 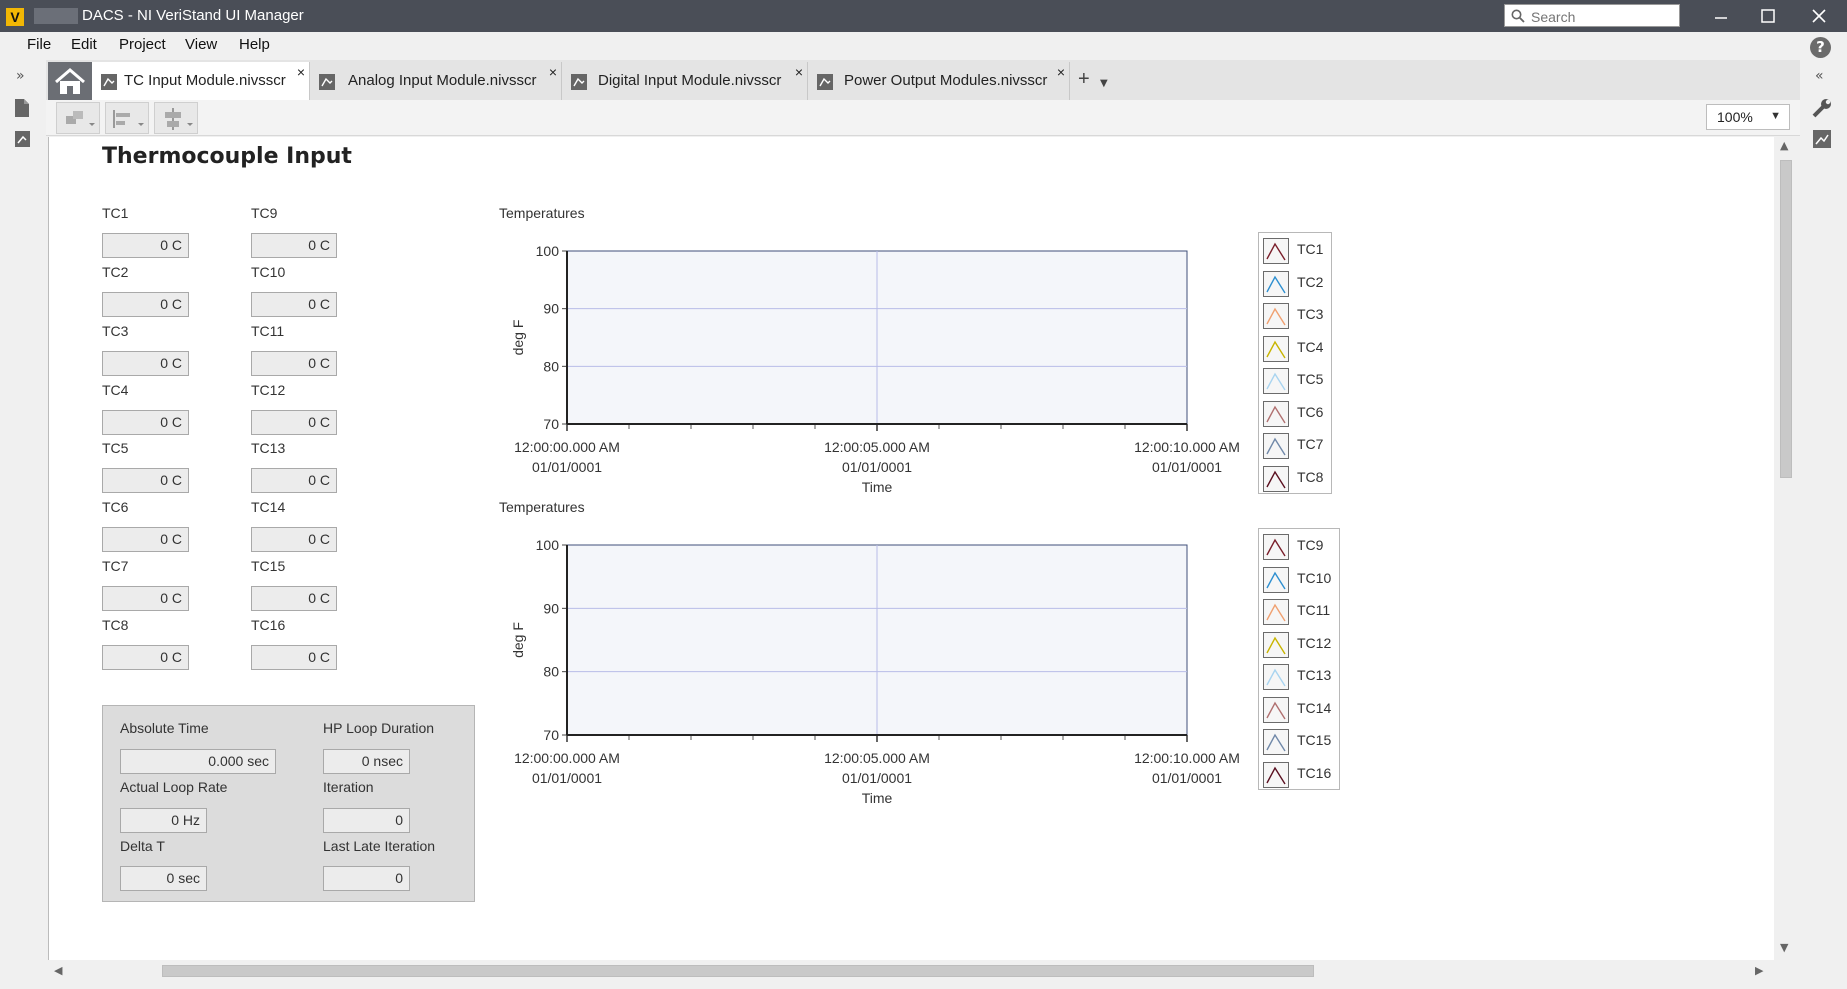 I want to click on menu-file: File, so click(x=39, y=44).